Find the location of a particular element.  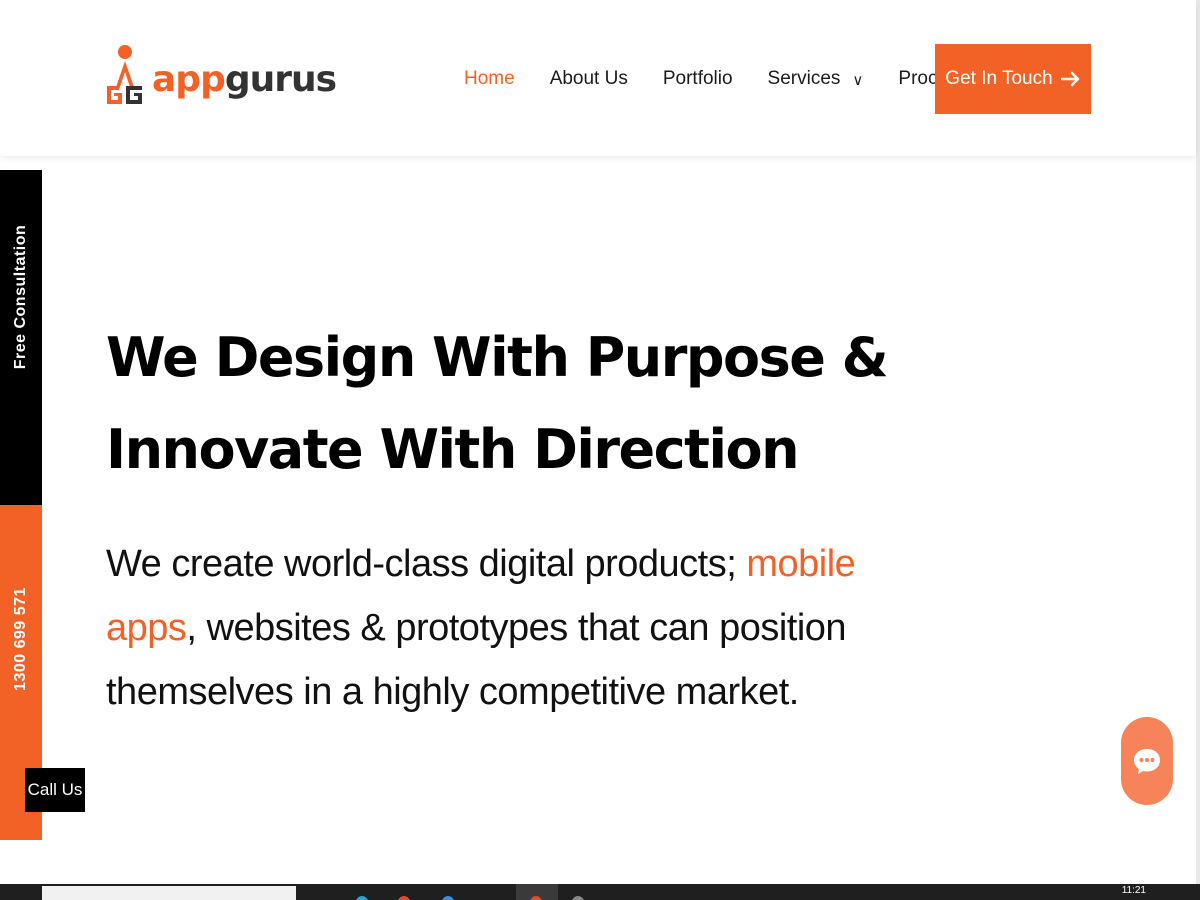

taskbar-clock: 11:21 is located at coordinates (1133, 890).